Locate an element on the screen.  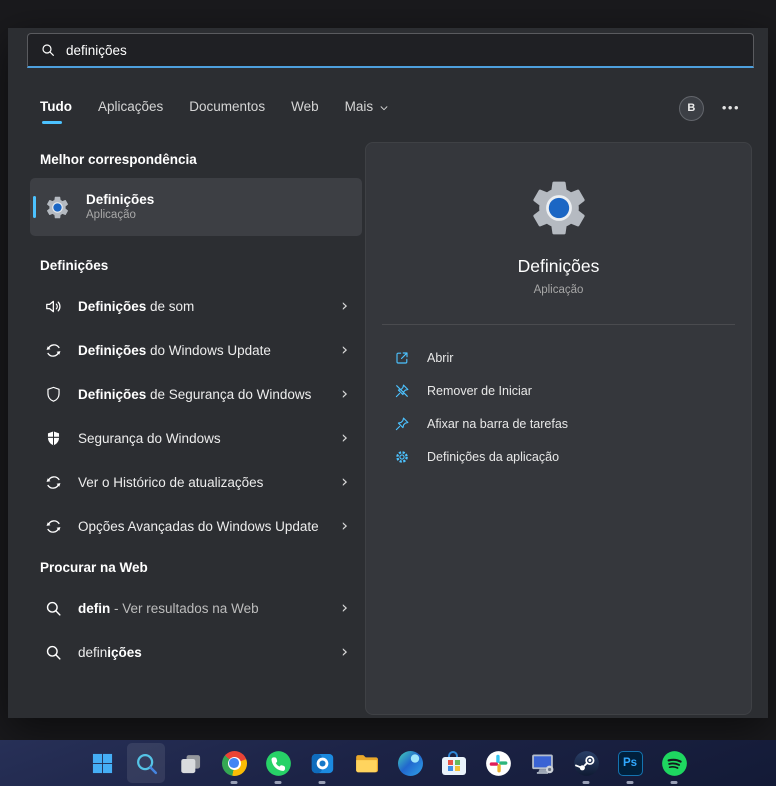
unpin-icon is located at coordinates (402, 391).